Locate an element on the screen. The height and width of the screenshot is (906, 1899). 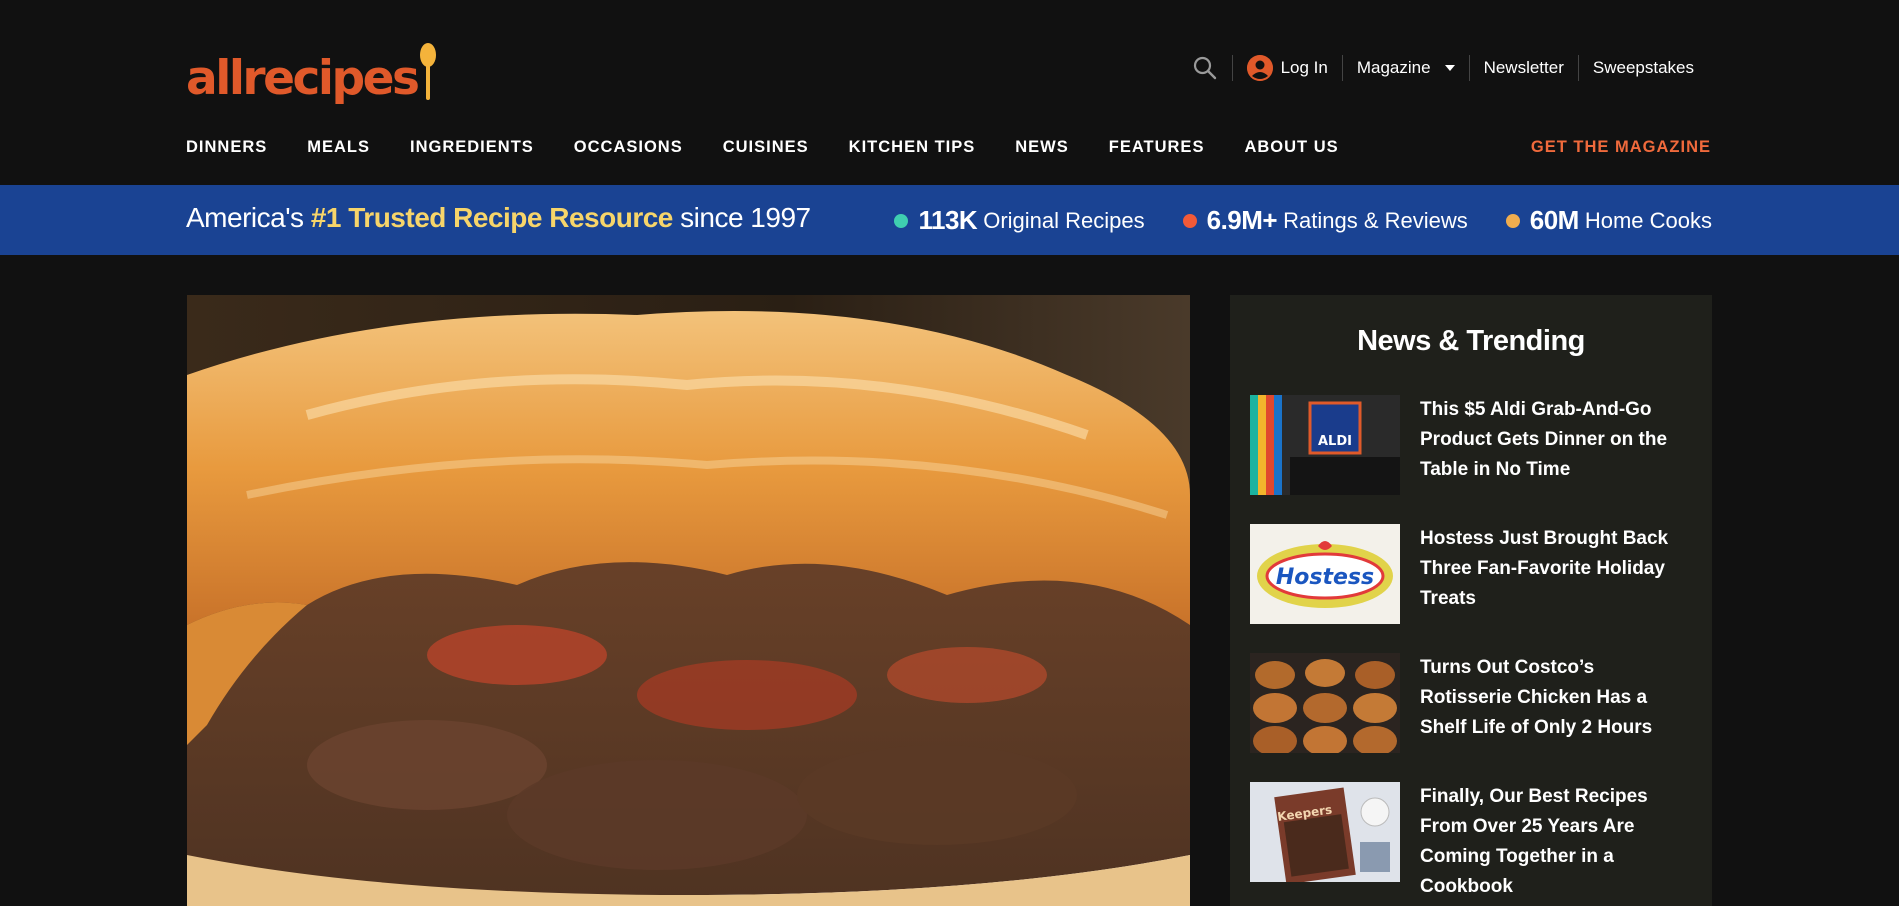
newsletter-label: Newsletter is located at coordinates (1523, 67).